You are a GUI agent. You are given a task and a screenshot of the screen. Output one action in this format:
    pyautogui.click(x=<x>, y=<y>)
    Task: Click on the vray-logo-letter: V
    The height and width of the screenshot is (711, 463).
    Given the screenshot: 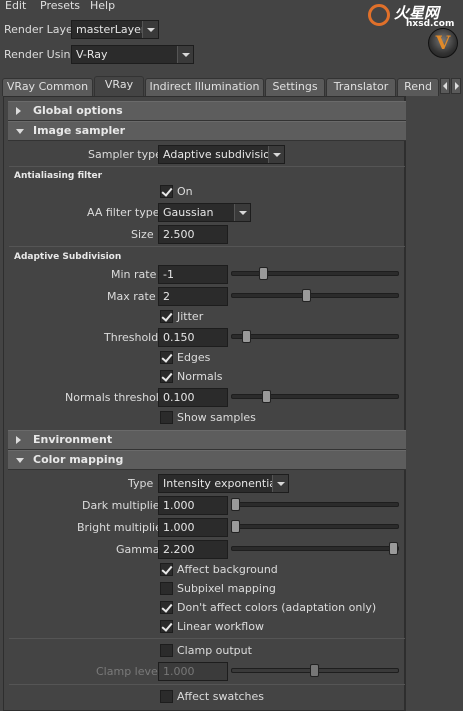 What is the action you would take?
    pyautogui.click(x=443, y=43)
    